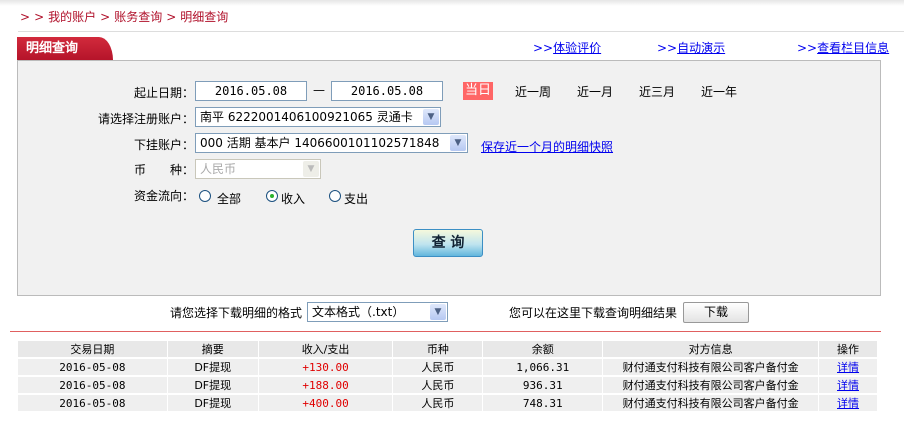  What do you see at coordinates (325, 403) in the screenshot?
I see `cell-amount: +400.00` at bounding box center [325, 403].